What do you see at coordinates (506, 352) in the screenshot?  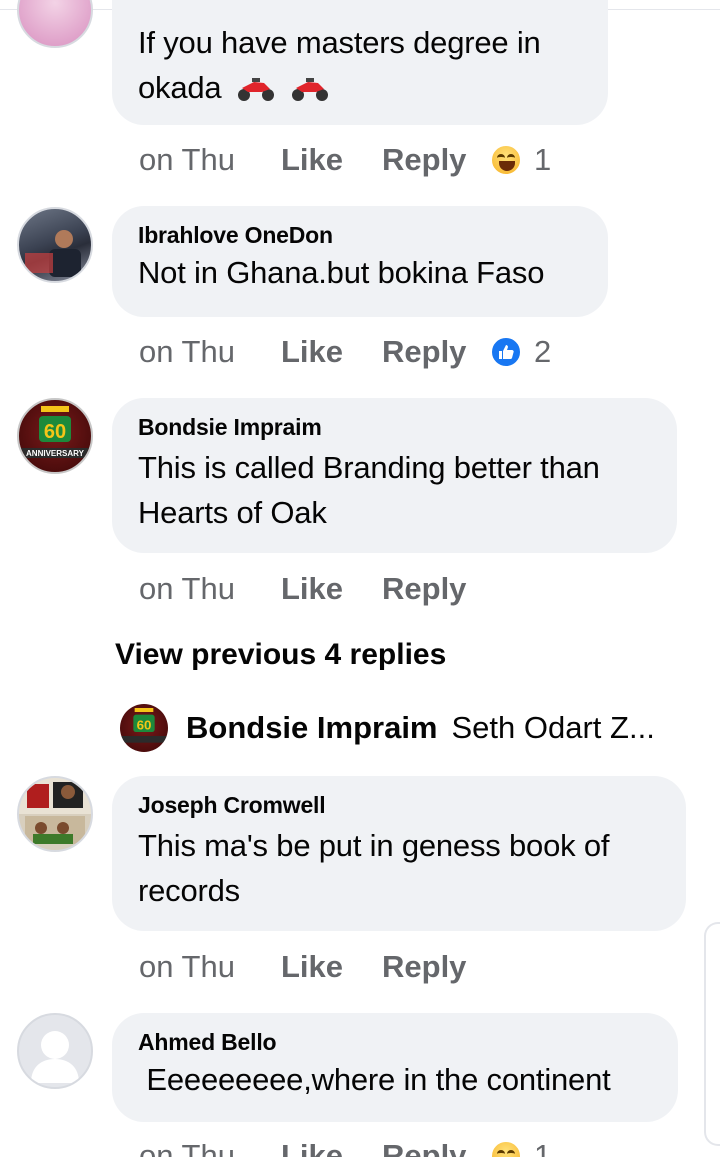 I see `like-reaction-icon` at bounding box center [506, 352].